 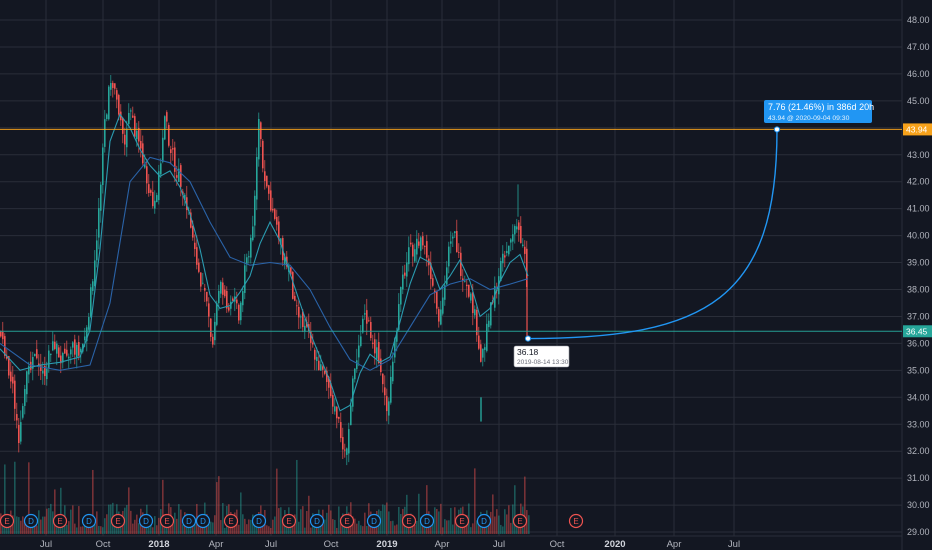 What do you see at coordinates (918, 370) in the screenshot?
I see `y-tick-label: 35.00` at bounding box center [918, 370].